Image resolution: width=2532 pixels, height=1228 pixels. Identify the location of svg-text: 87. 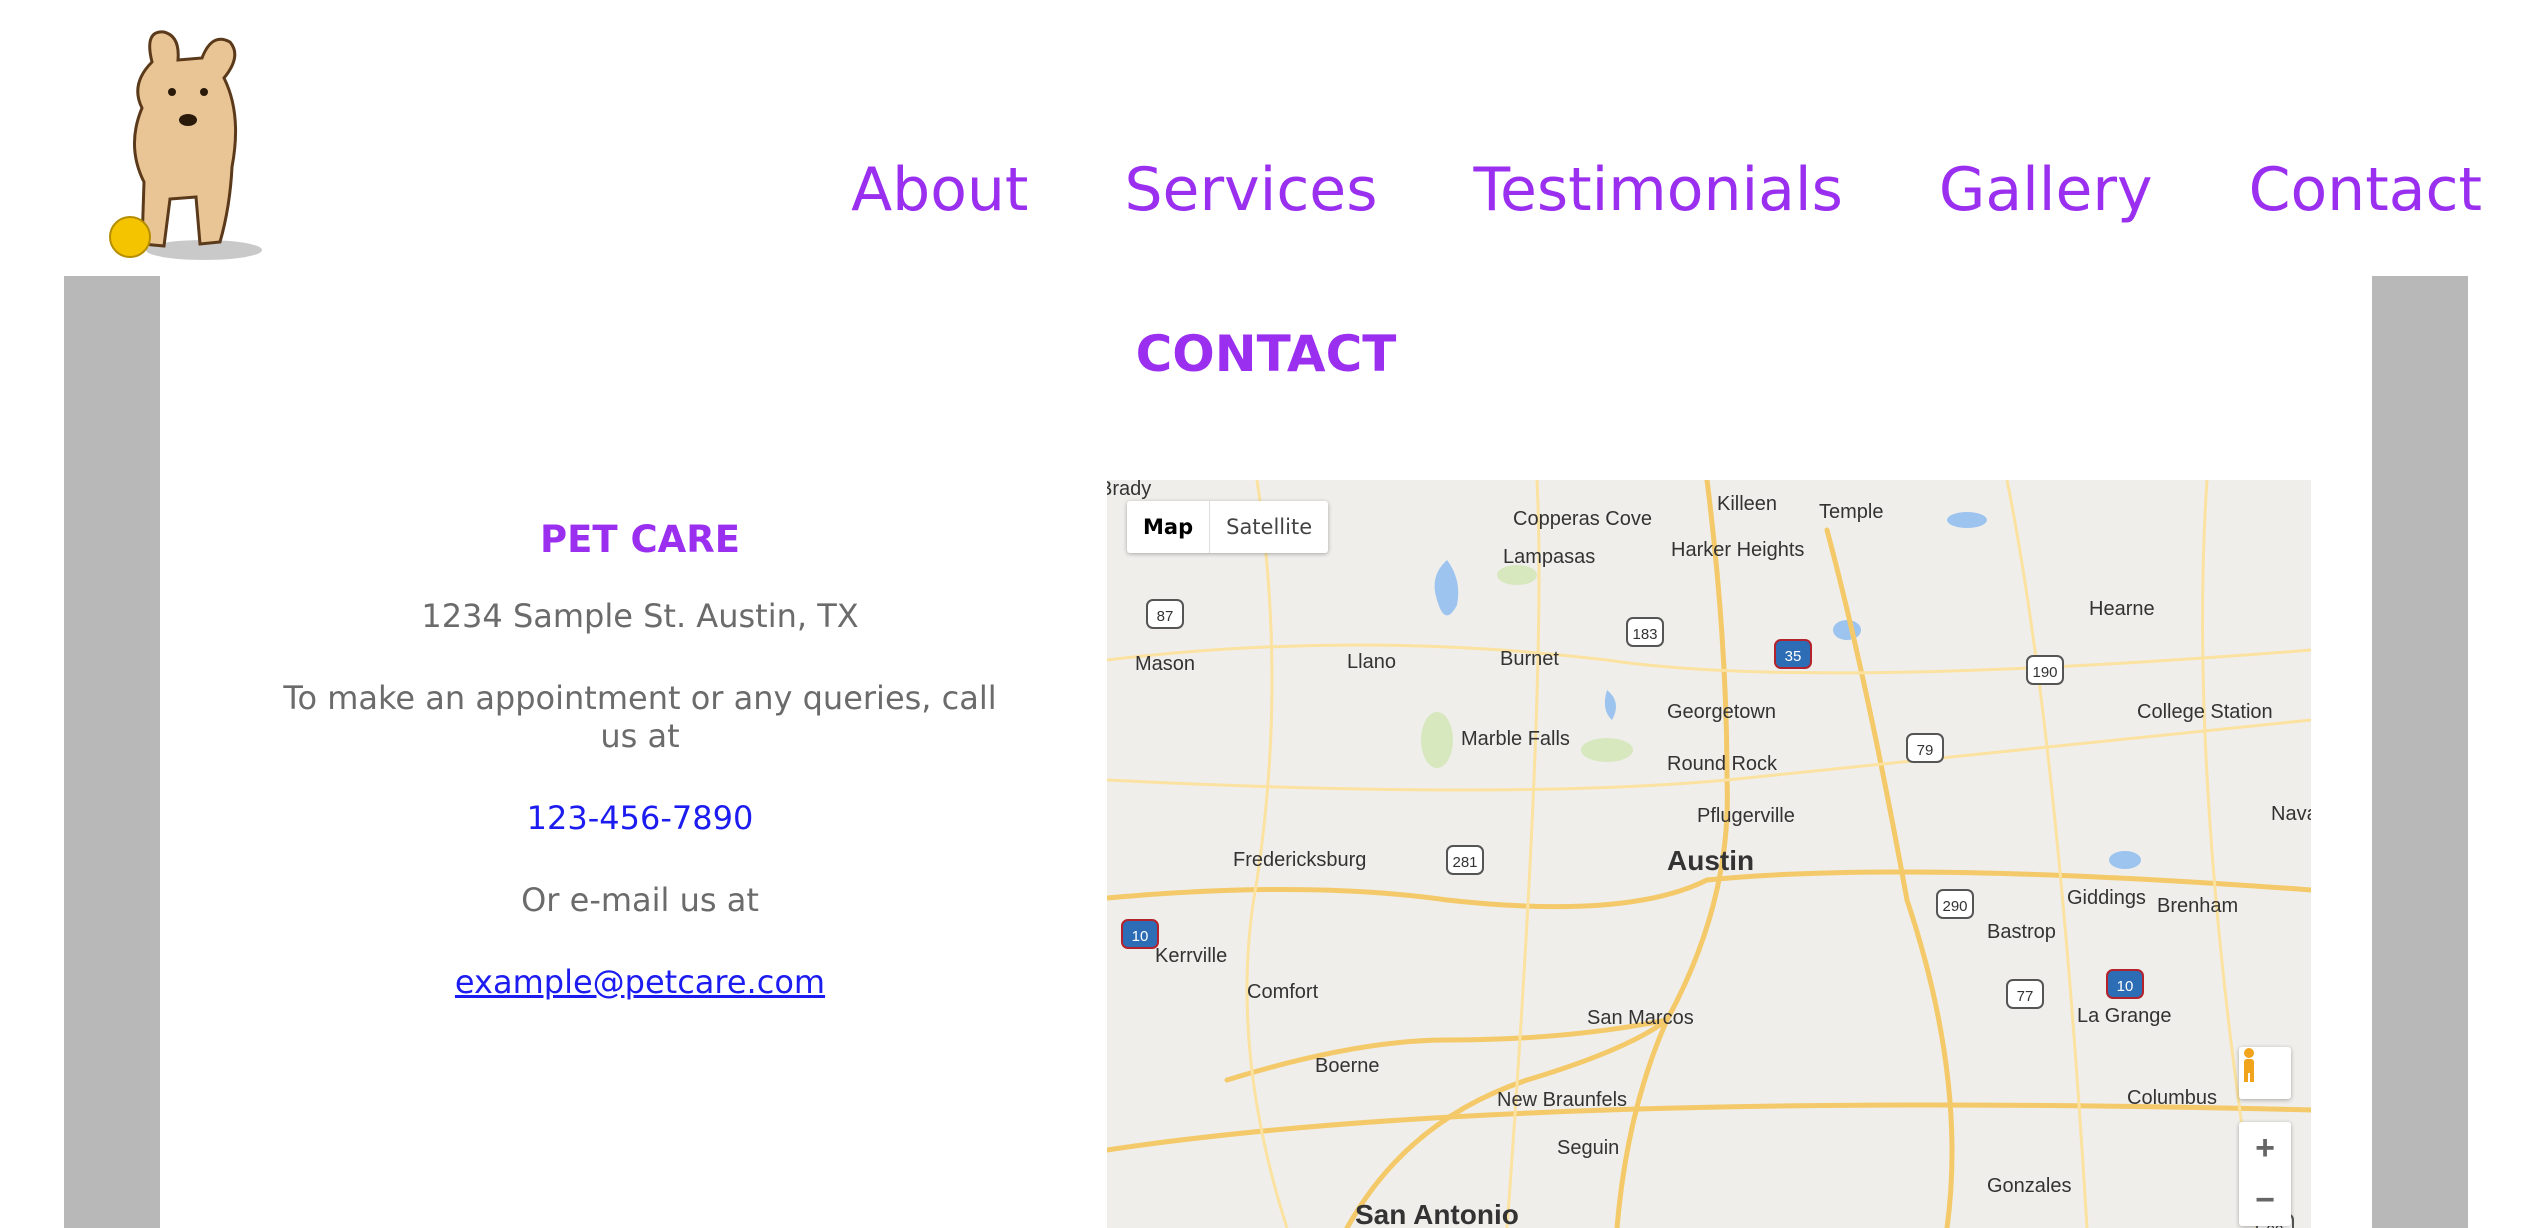
(1165, 616).